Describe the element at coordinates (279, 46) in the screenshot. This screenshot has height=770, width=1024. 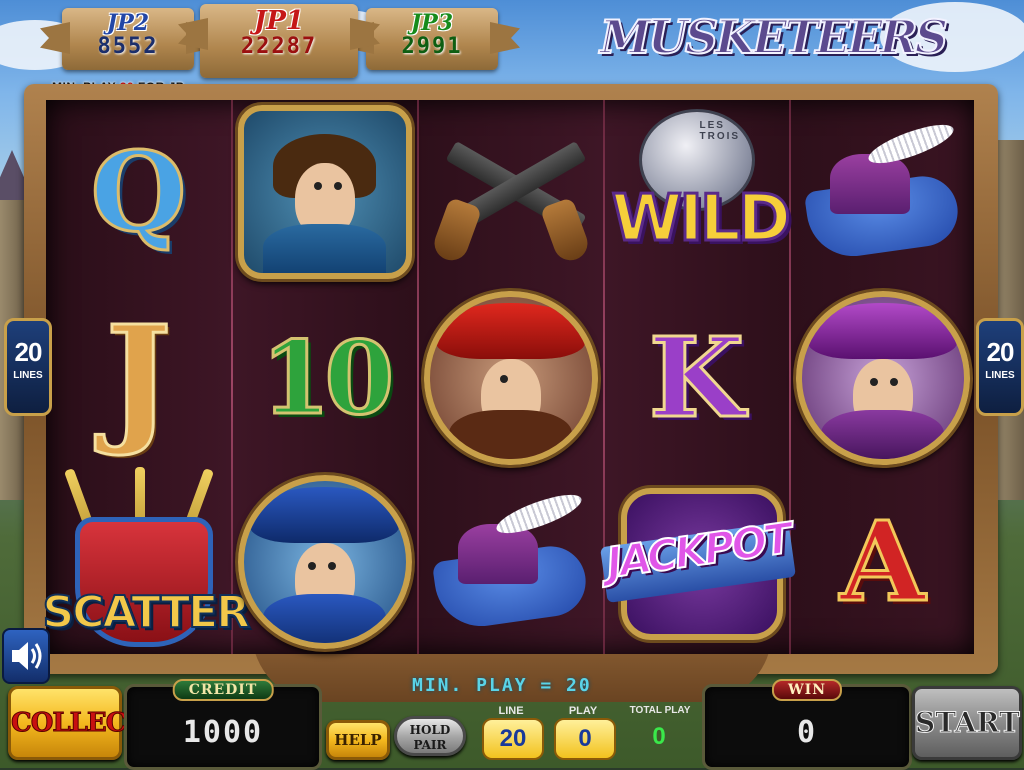
I see `jackpot-1-value: 22287` at that location.